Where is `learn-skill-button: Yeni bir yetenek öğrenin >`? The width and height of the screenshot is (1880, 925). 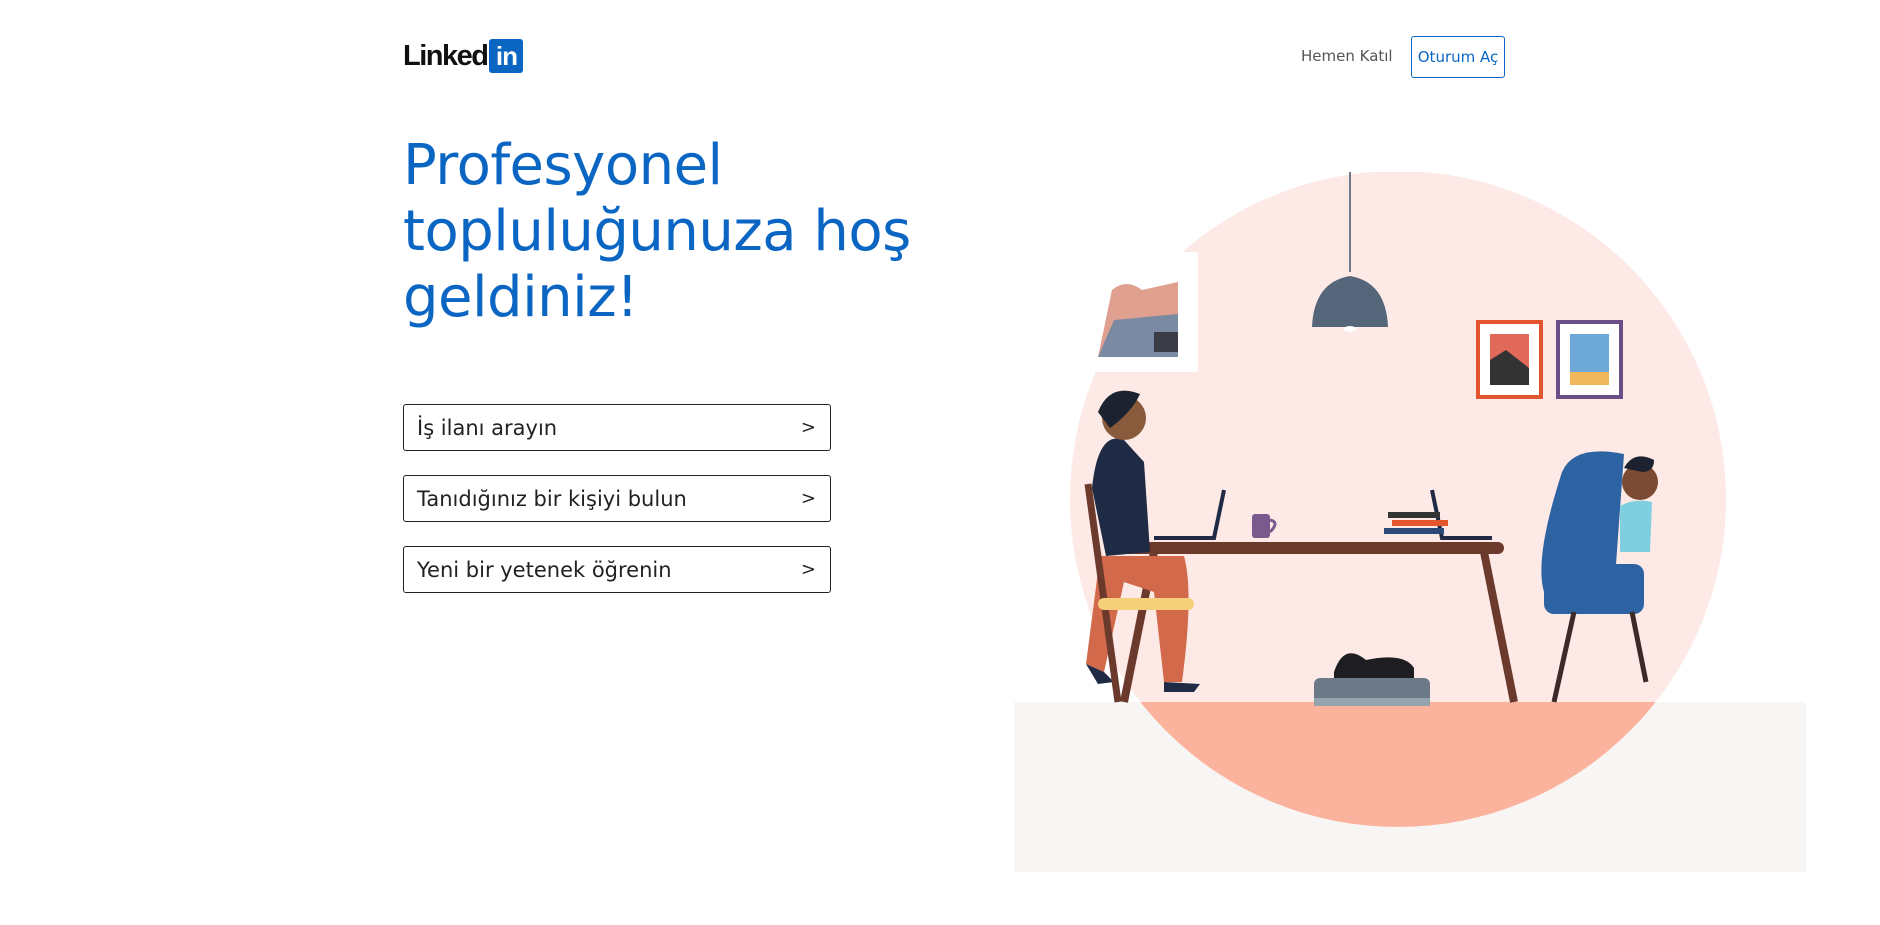 learn-skill-button: Yeni bir yetenek öğrenin > is located at coordinates (617, 569).